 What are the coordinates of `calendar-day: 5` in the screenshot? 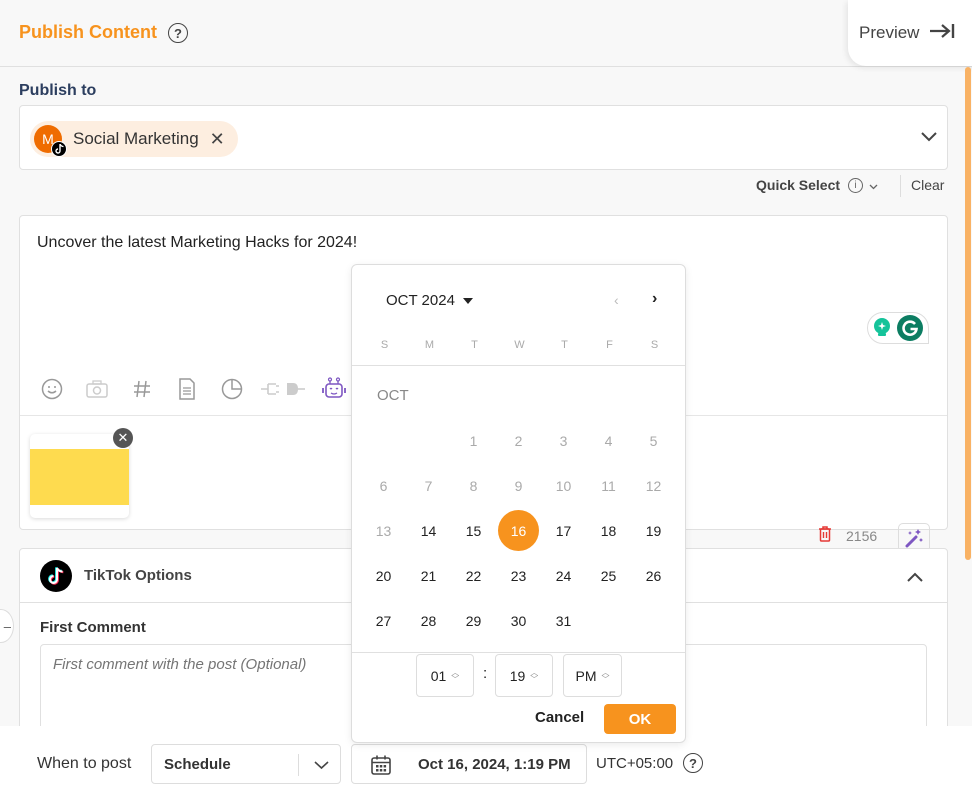 It's located at (653, 440).